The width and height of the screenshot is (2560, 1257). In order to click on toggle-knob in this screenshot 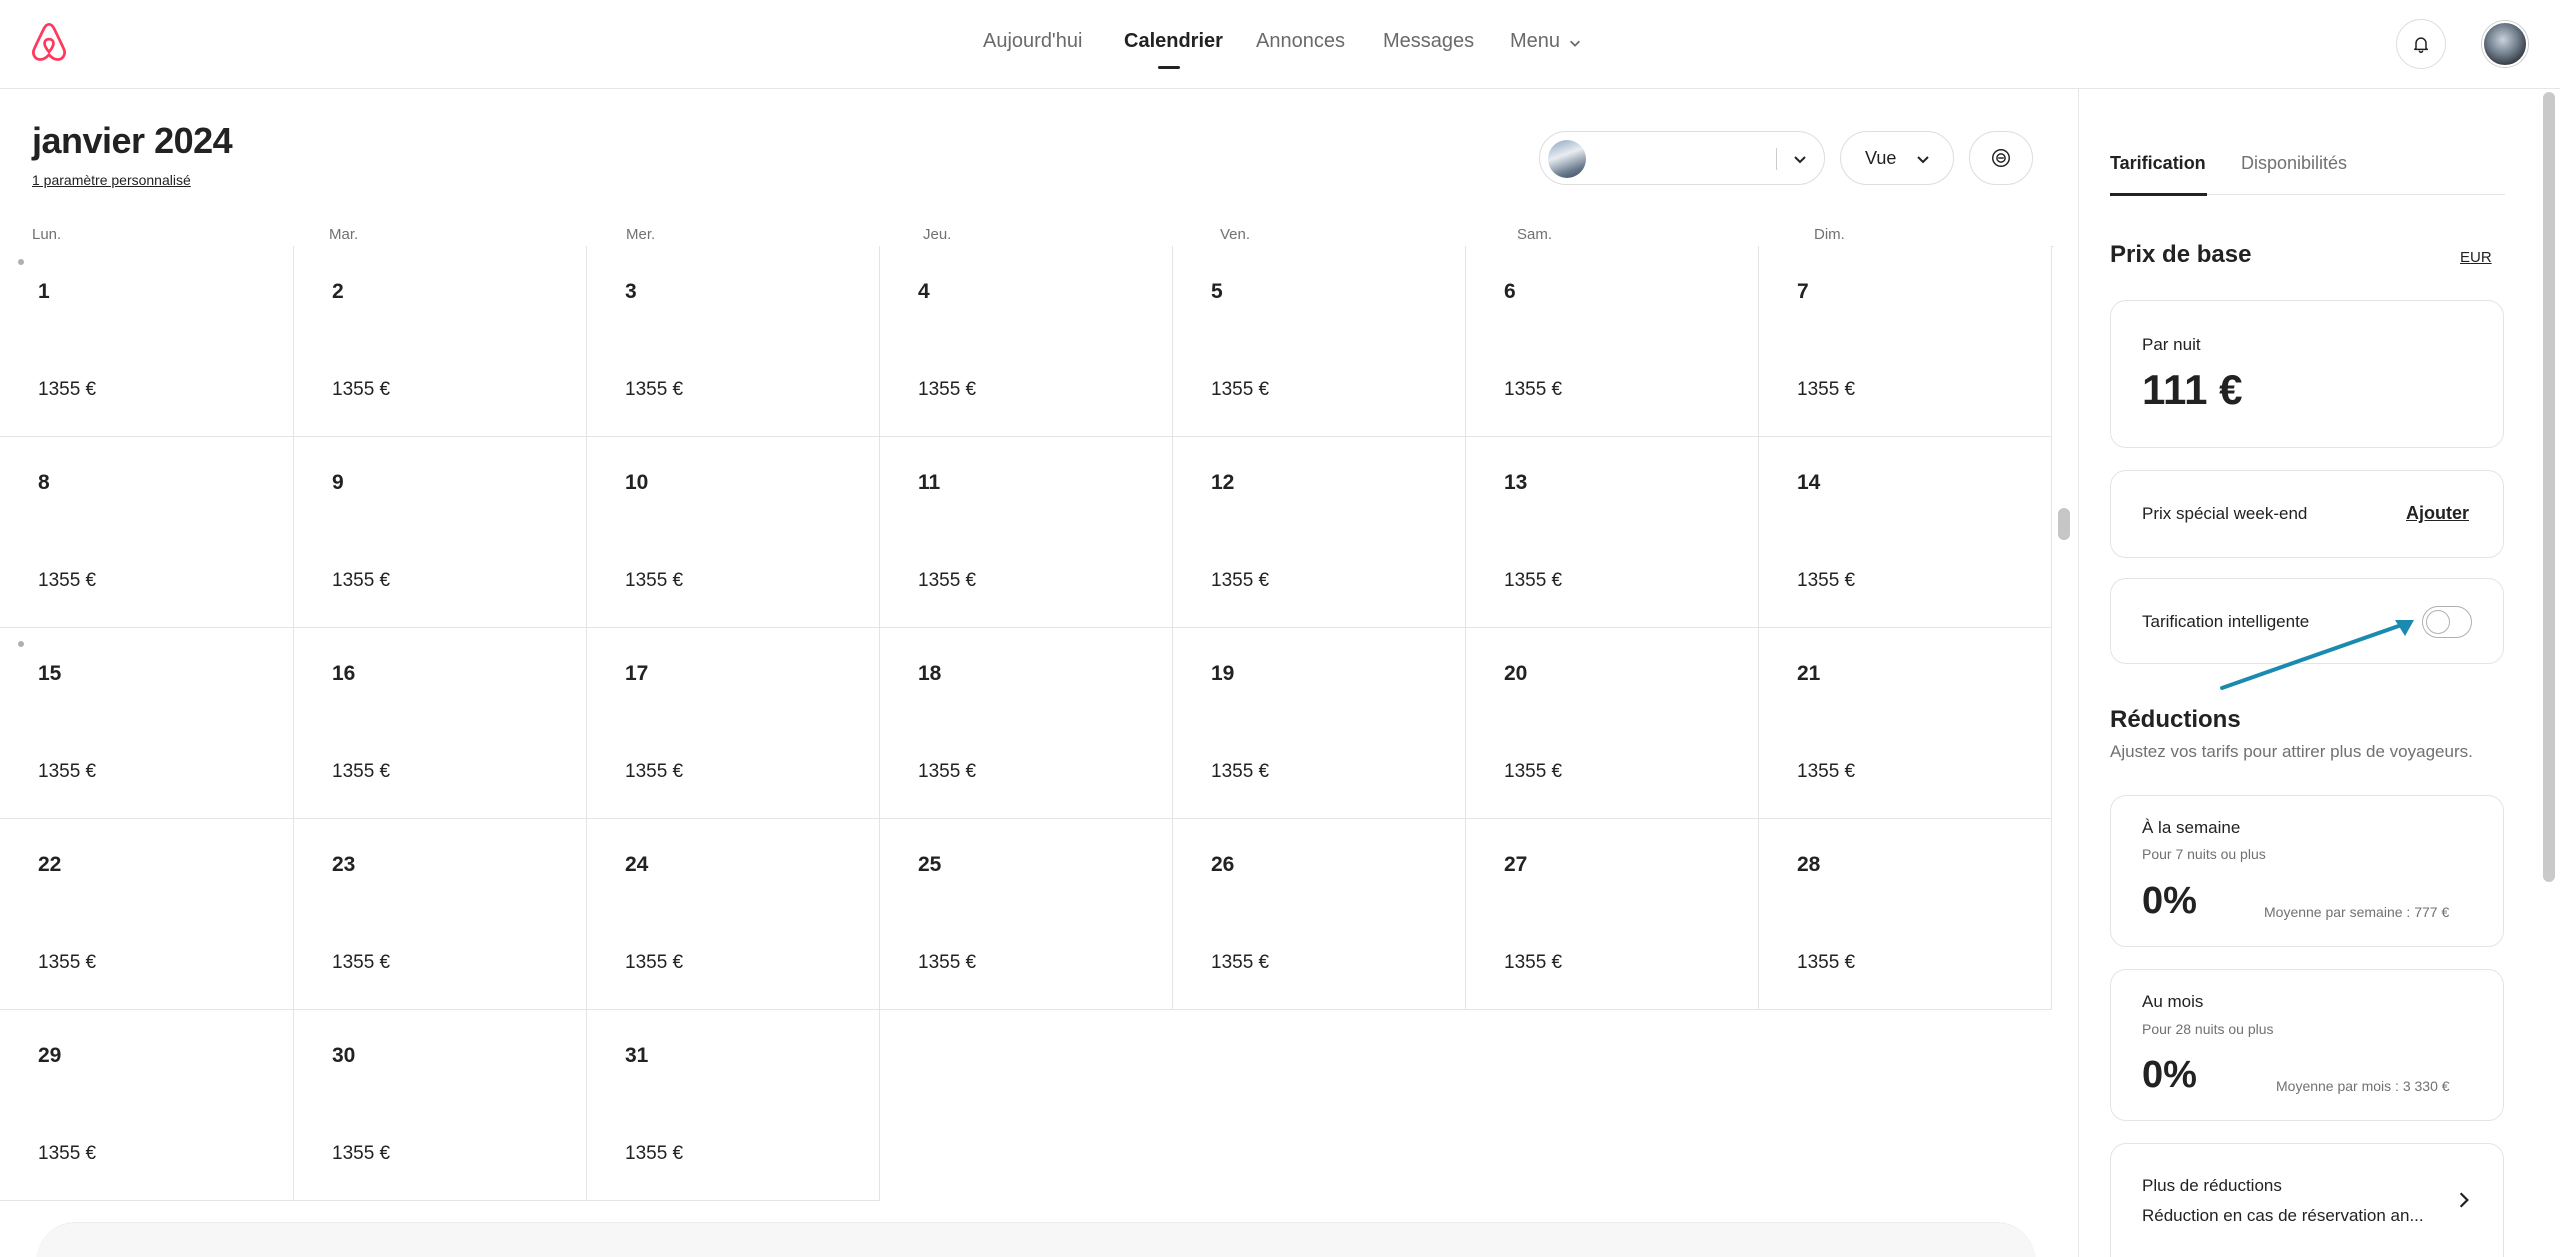, I will do `click(2438, 622)`.